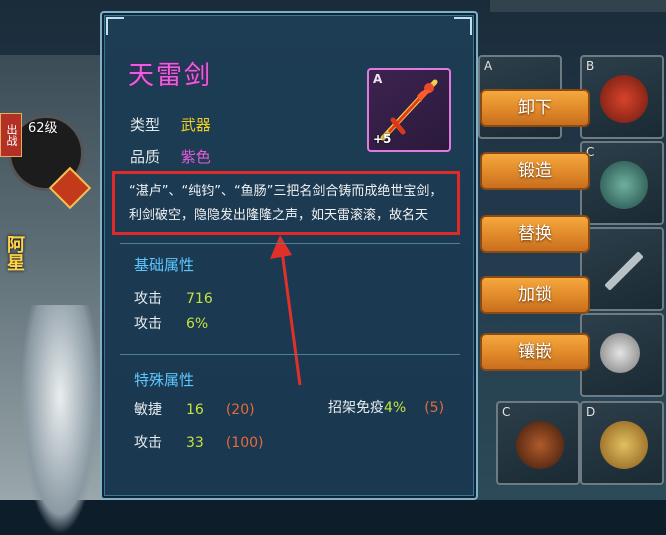 The image size is (666, 535). I want to click on equipment-slot: B, so click(622, 97).